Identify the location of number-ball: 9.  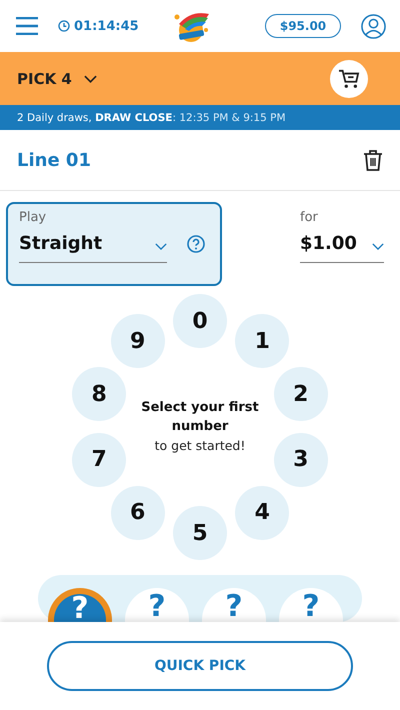
(137, 341).